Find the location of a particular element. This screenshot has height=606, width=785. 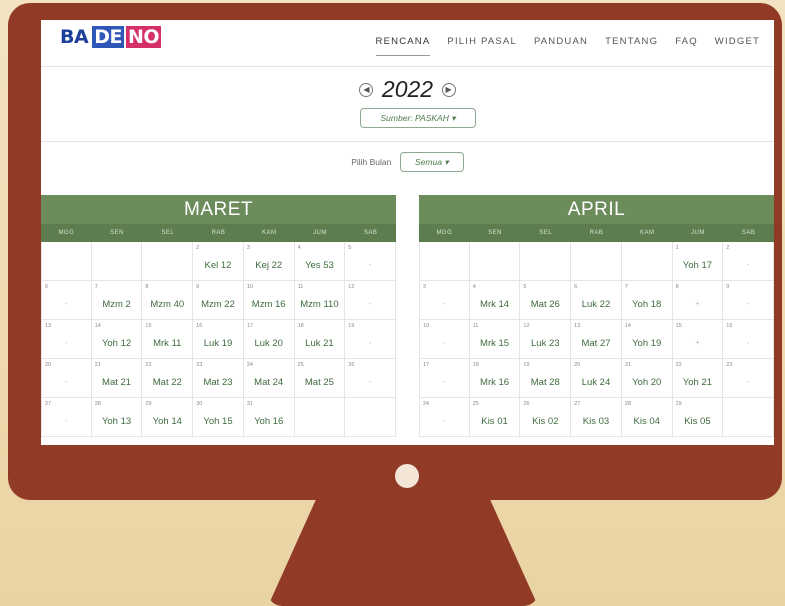

calendar-day-cell: 30 Yoh 15 is located at coordinates (218, 417).